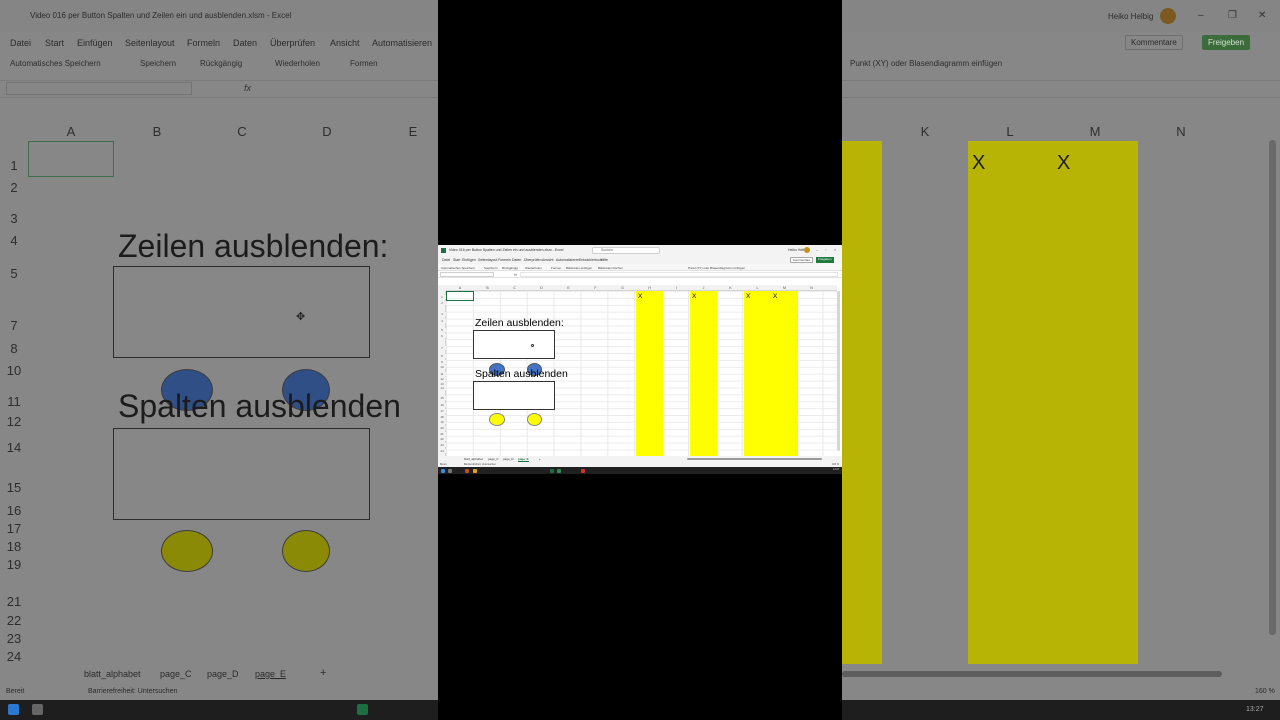 The height and width of the screenshot is (720, 1280). I want to click on sheet-tab-blatt-alphabet: blatt_alphabet, so click(473, 459).